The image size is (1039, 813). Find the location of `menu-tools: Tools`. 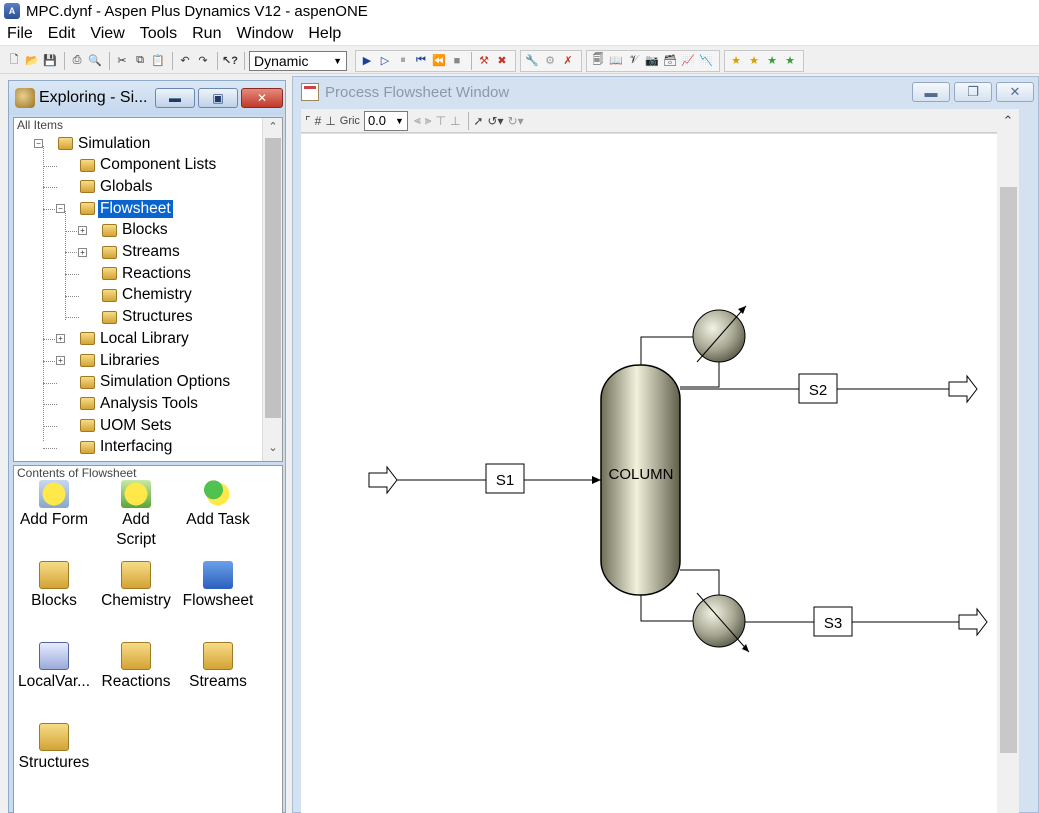

menu-tools: Tools is located at coordinates (158, 34).